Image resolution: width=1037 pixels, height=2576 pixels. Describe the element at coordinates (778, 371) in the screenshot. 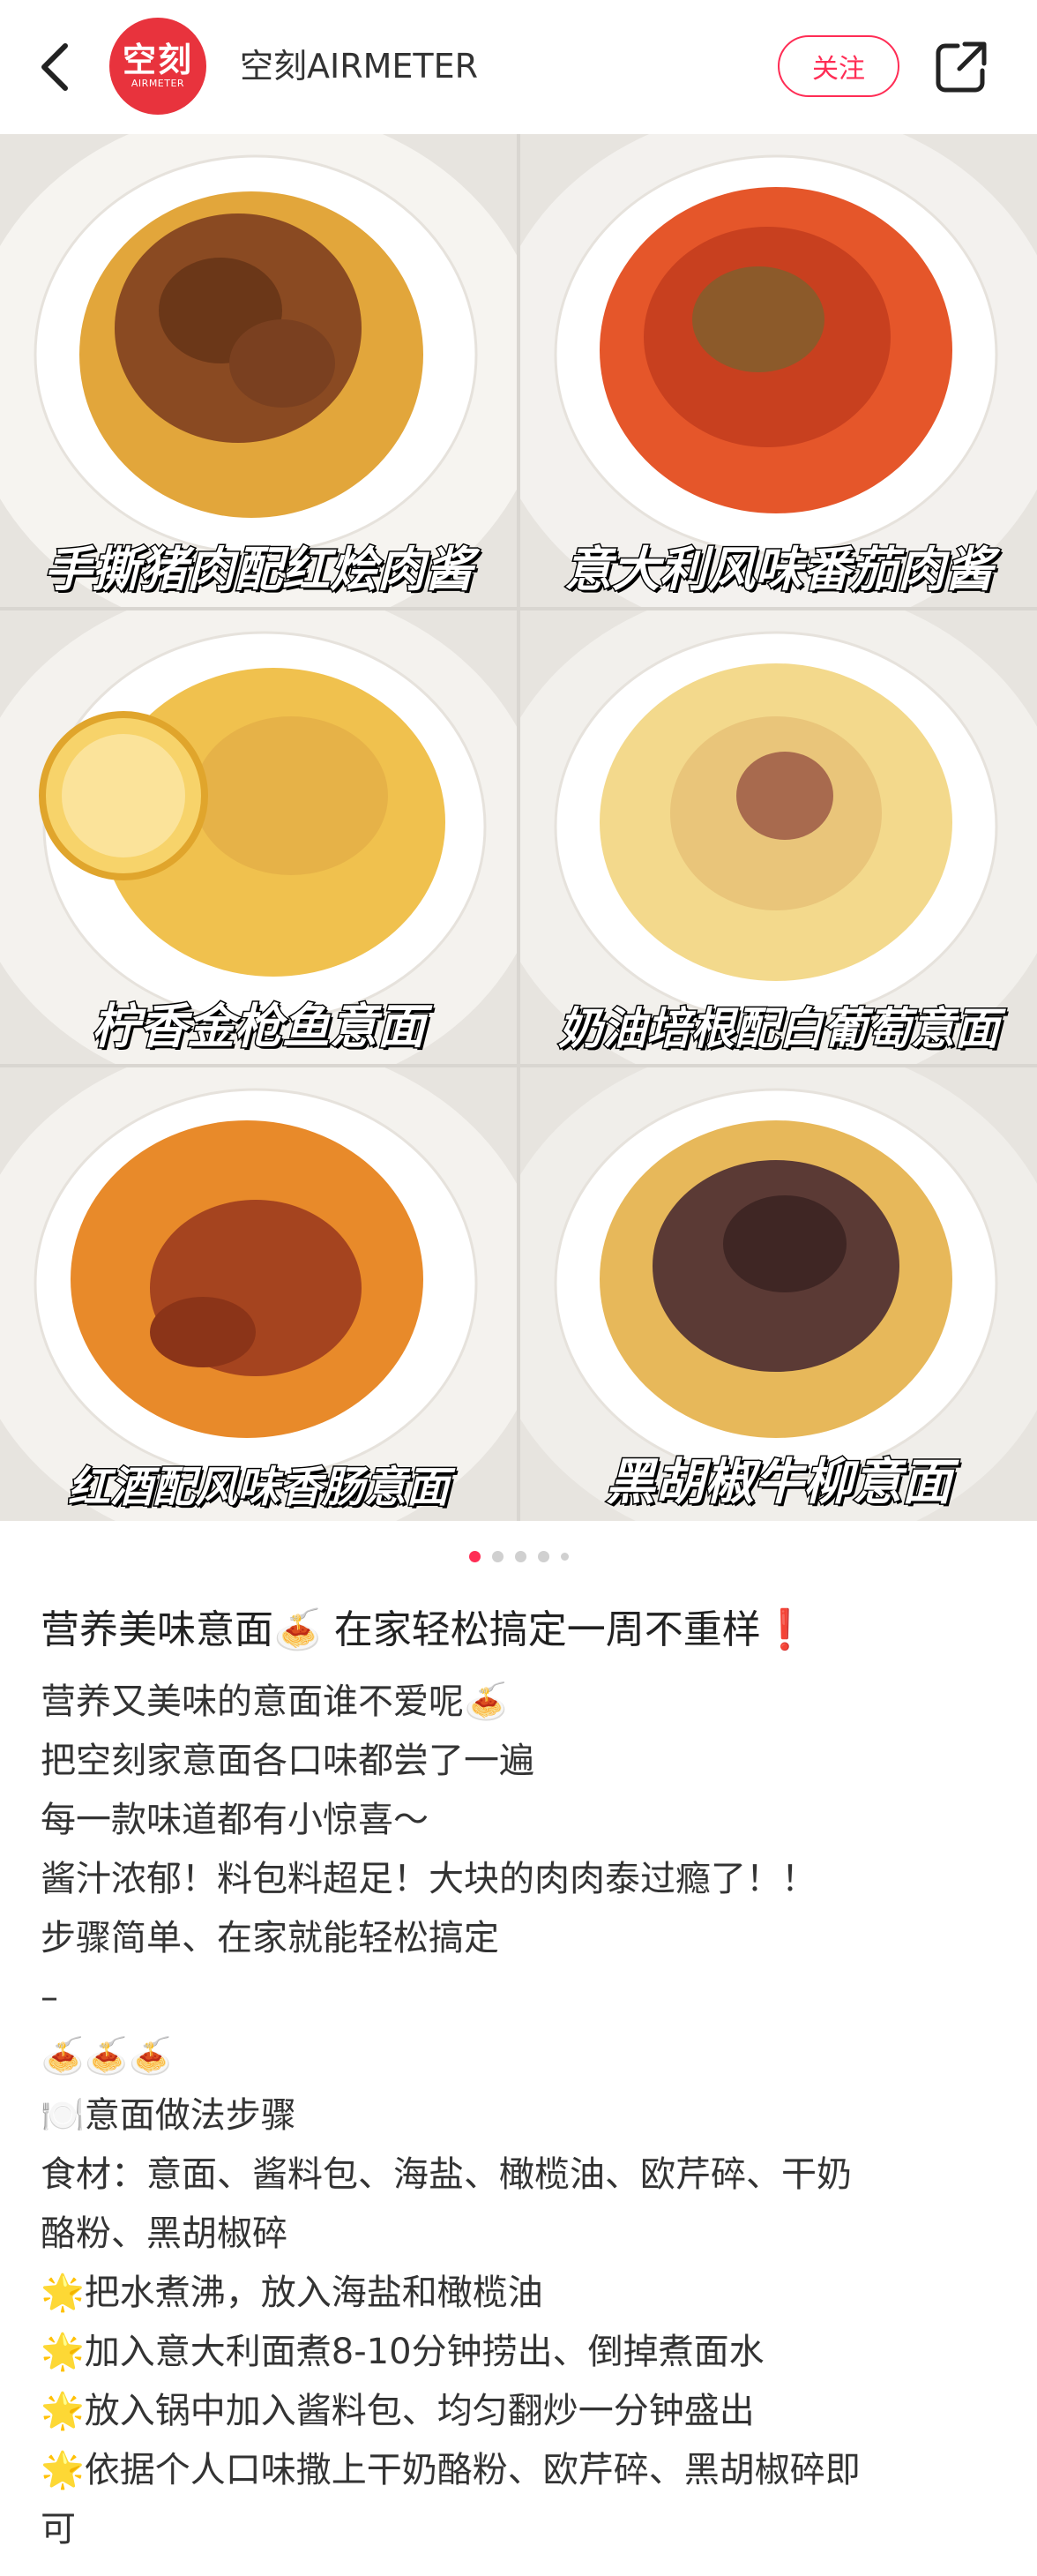

I see `pasta-photo-2: 意大利风味番茄肉酱` at that location.